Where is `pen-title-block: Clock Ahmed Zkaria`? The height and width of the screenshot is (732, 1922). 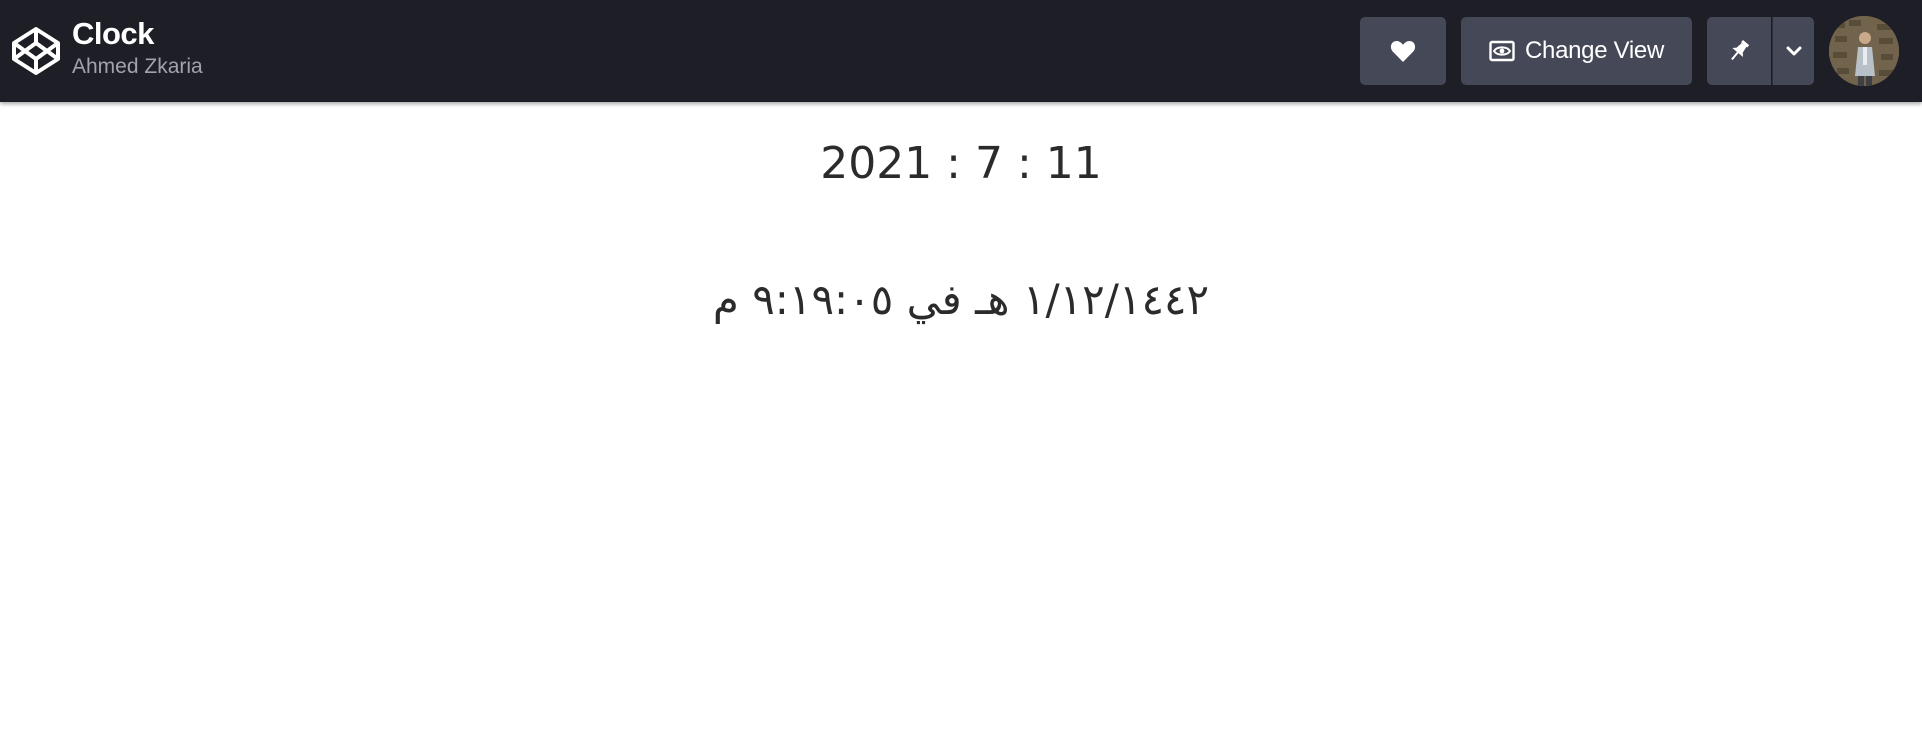 pen-title-block: Clock Ahmed Zkaria is located at coordinates (137, 47).